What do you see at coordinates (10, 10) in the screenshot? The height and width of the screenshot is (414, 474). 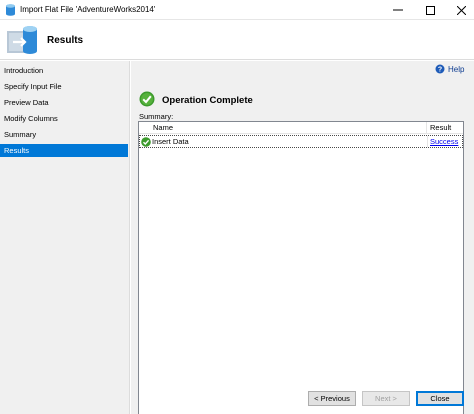 I see `database-app-icon` at bounding box center [10, 10].